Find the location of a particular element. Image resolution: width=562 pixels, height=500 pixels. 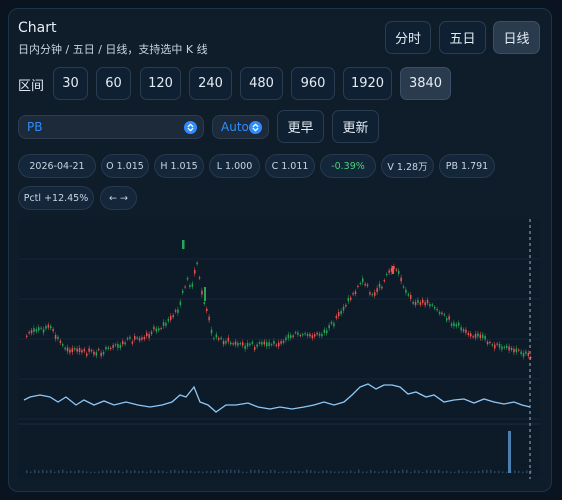

range-120-button: 120 is located at coordinates (160, 83).